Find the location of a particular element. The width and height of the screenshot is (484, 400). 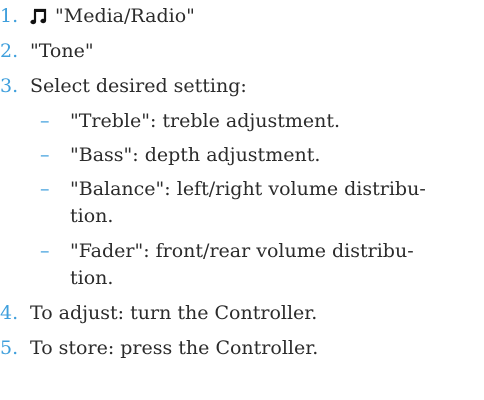

setting-text: "Bass": depth adjustment. is located at coordinates (195, 155).